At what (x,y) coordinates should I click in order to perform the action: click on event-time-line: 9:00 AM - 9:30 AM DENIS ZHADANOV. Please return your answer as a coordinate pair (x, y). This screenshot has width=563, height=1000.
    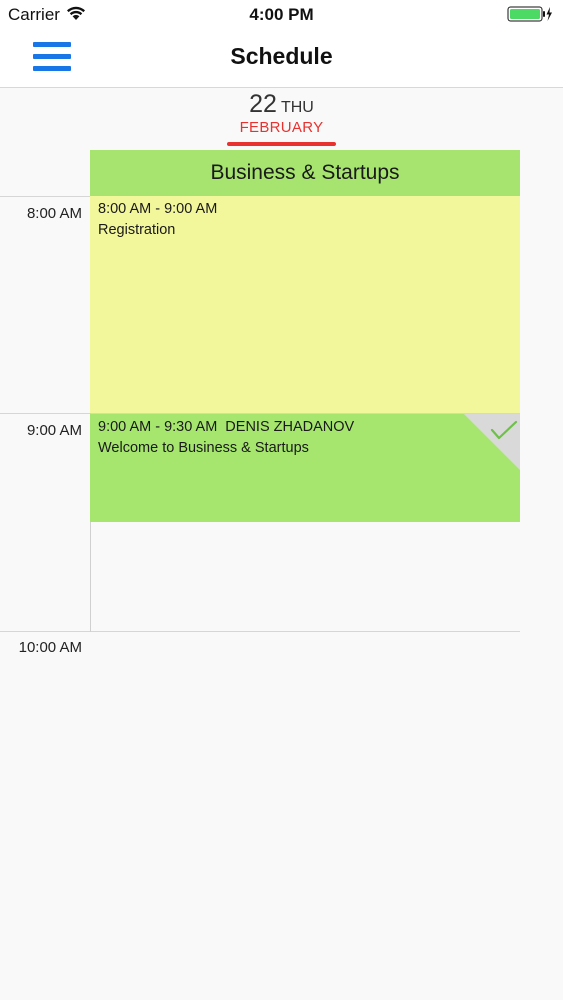
    Looking at the image, I should click on (305, 427).